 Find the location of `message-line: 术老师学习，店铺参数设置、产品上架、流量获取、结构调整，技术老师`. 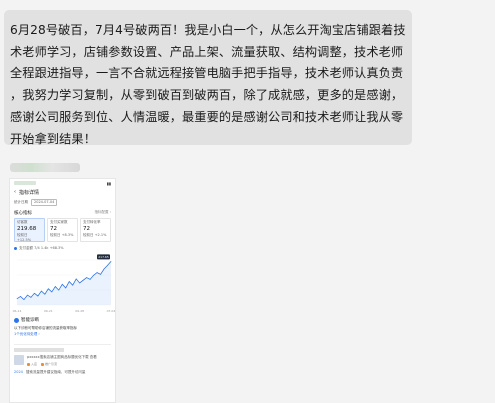

message-line: 术老师学习，店铺参数设置、产品上架、流量获取、结构调整，技术老师 is located at coordinates (207, 51).